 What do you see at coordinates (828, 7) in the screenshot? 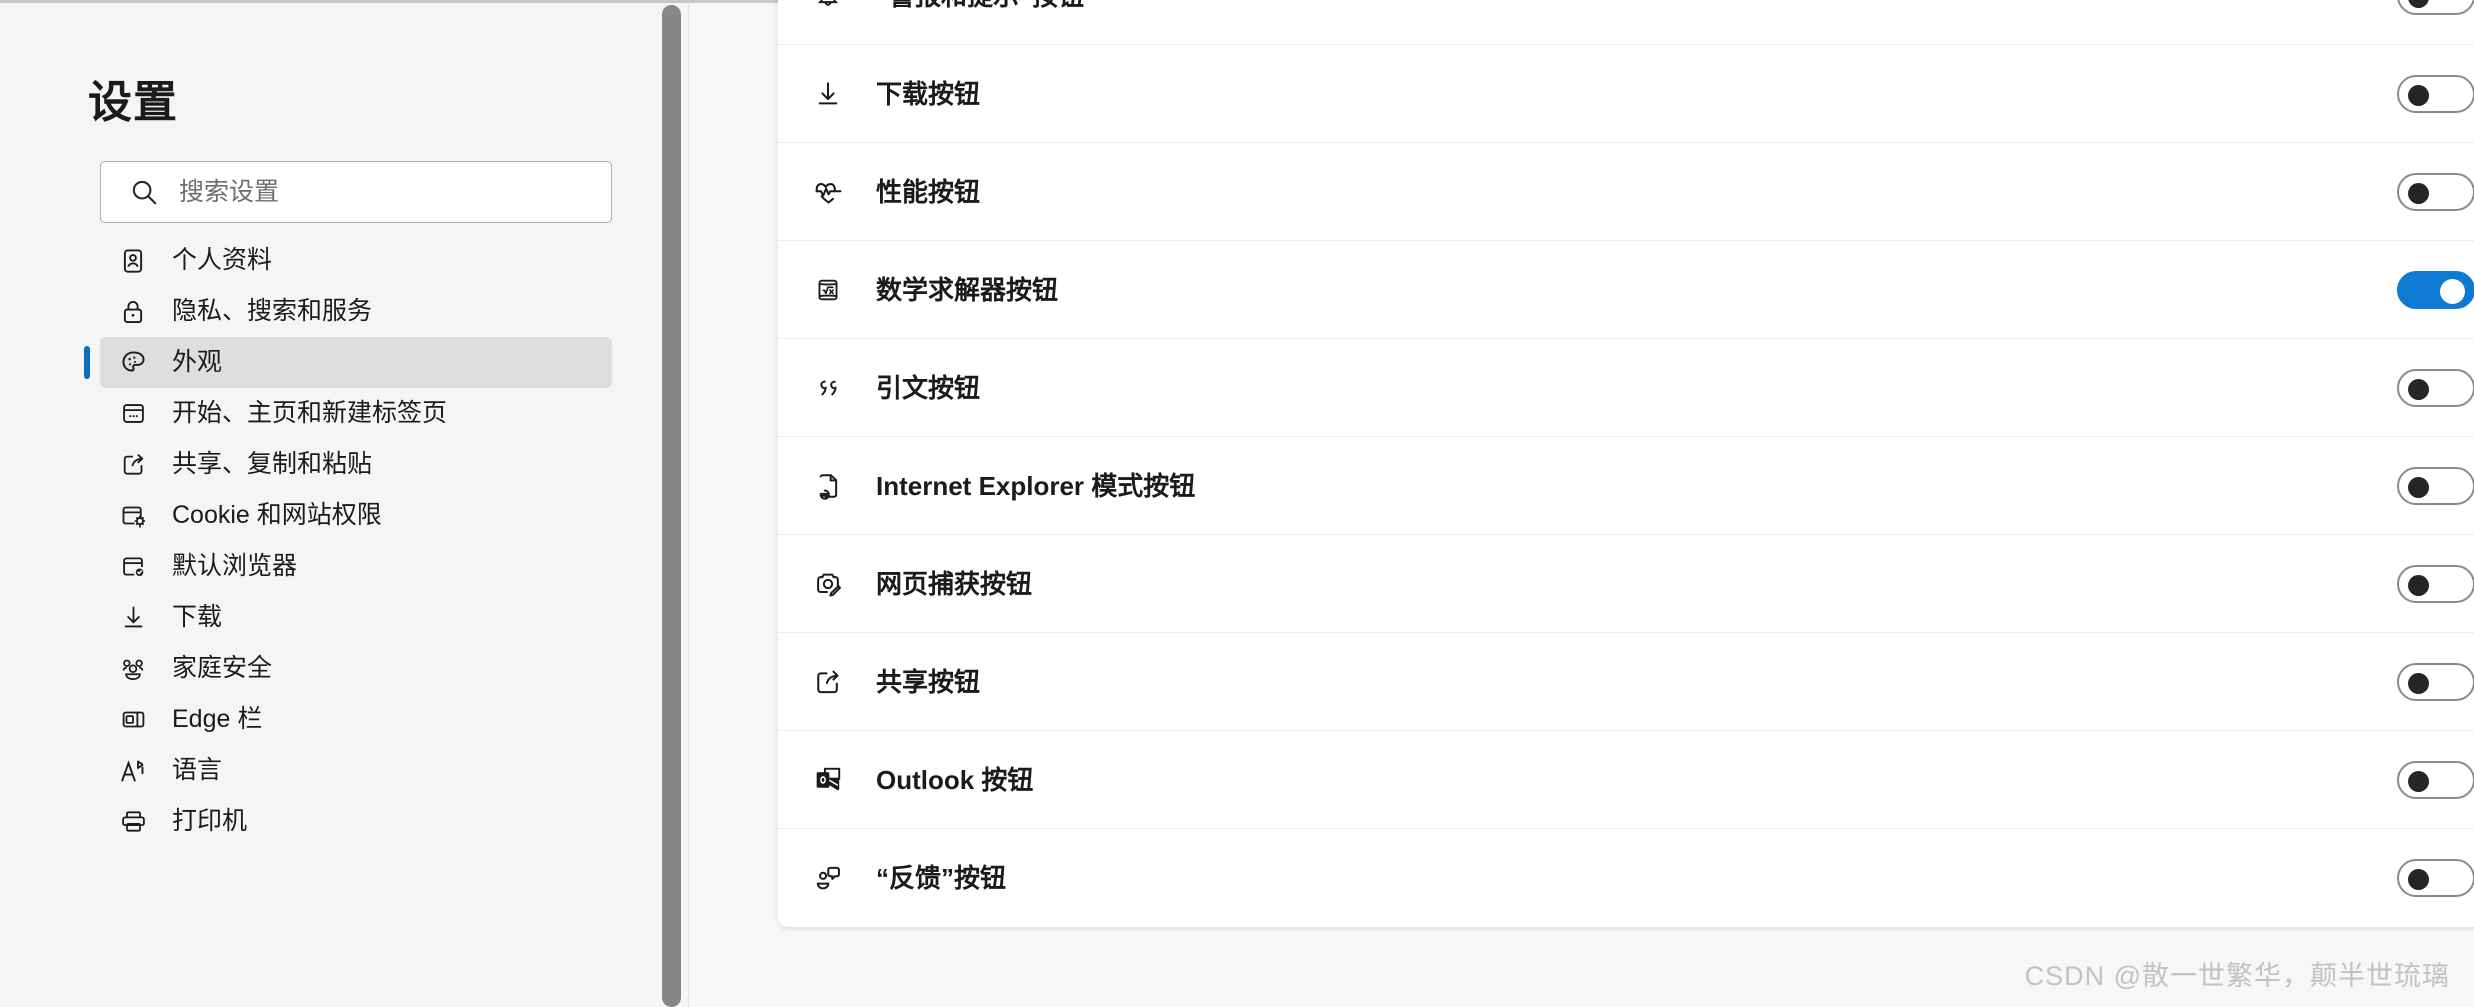
I see `bell-icon` at bounding box center [828, 7].